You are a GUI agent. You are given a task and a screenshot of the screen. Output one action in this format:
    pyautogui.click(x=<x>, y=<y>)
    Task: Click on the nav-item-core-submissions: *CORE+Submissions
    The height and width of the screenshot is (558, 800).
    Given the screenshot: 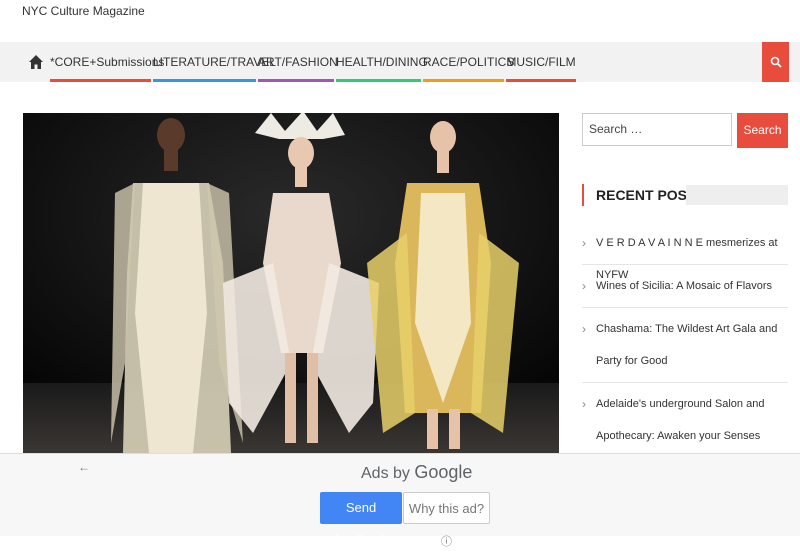 What is the action you would take?
    pyautogui.click(x=107, y=62)
    